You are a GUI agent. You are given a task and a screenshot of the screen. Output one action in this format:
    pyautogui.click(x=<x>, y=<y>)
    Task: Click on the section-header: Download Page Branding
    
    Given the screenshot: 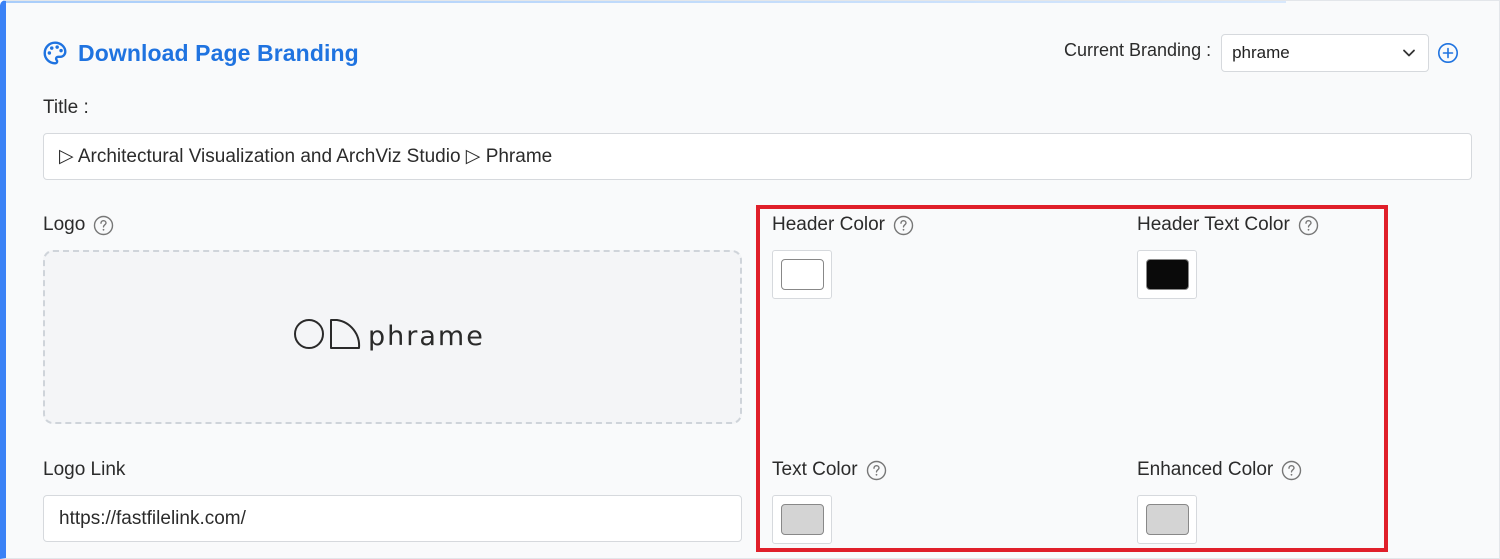 What is the action you would take?
    pyautogui.click(x=200, y=53)
    